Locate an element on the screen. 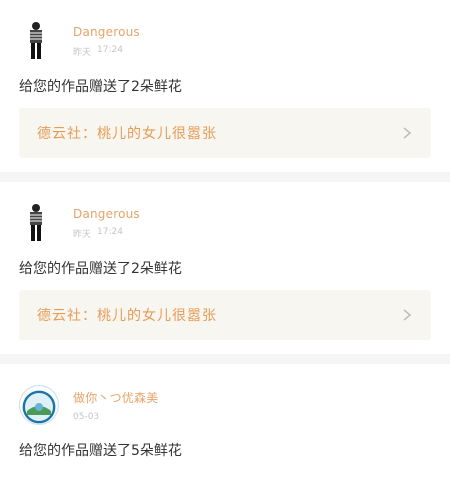 This screenshot has width=450, height=502. user-meta: 做你丶つ优森美 05-03 is located at coordinates (115, 405).